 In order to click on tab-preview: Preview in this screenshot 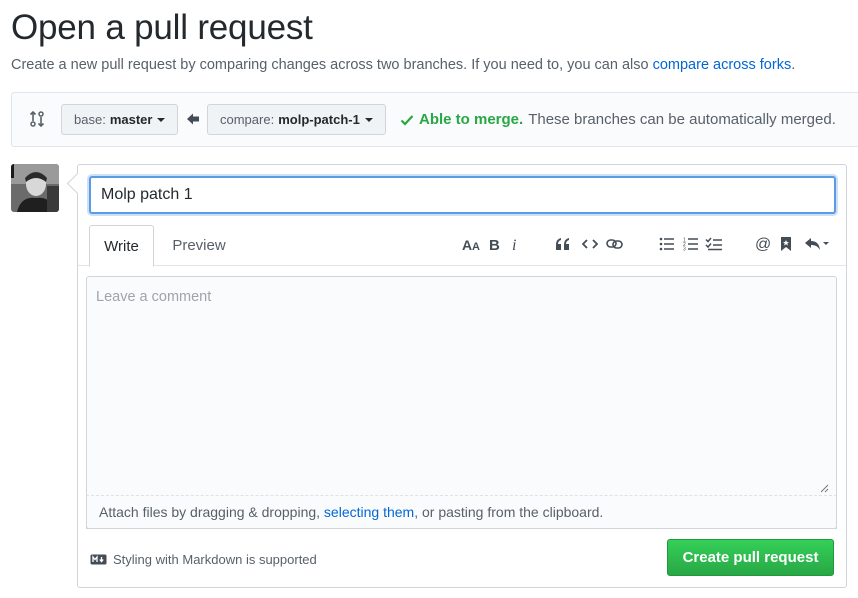, I will do `click(199, 245)`.